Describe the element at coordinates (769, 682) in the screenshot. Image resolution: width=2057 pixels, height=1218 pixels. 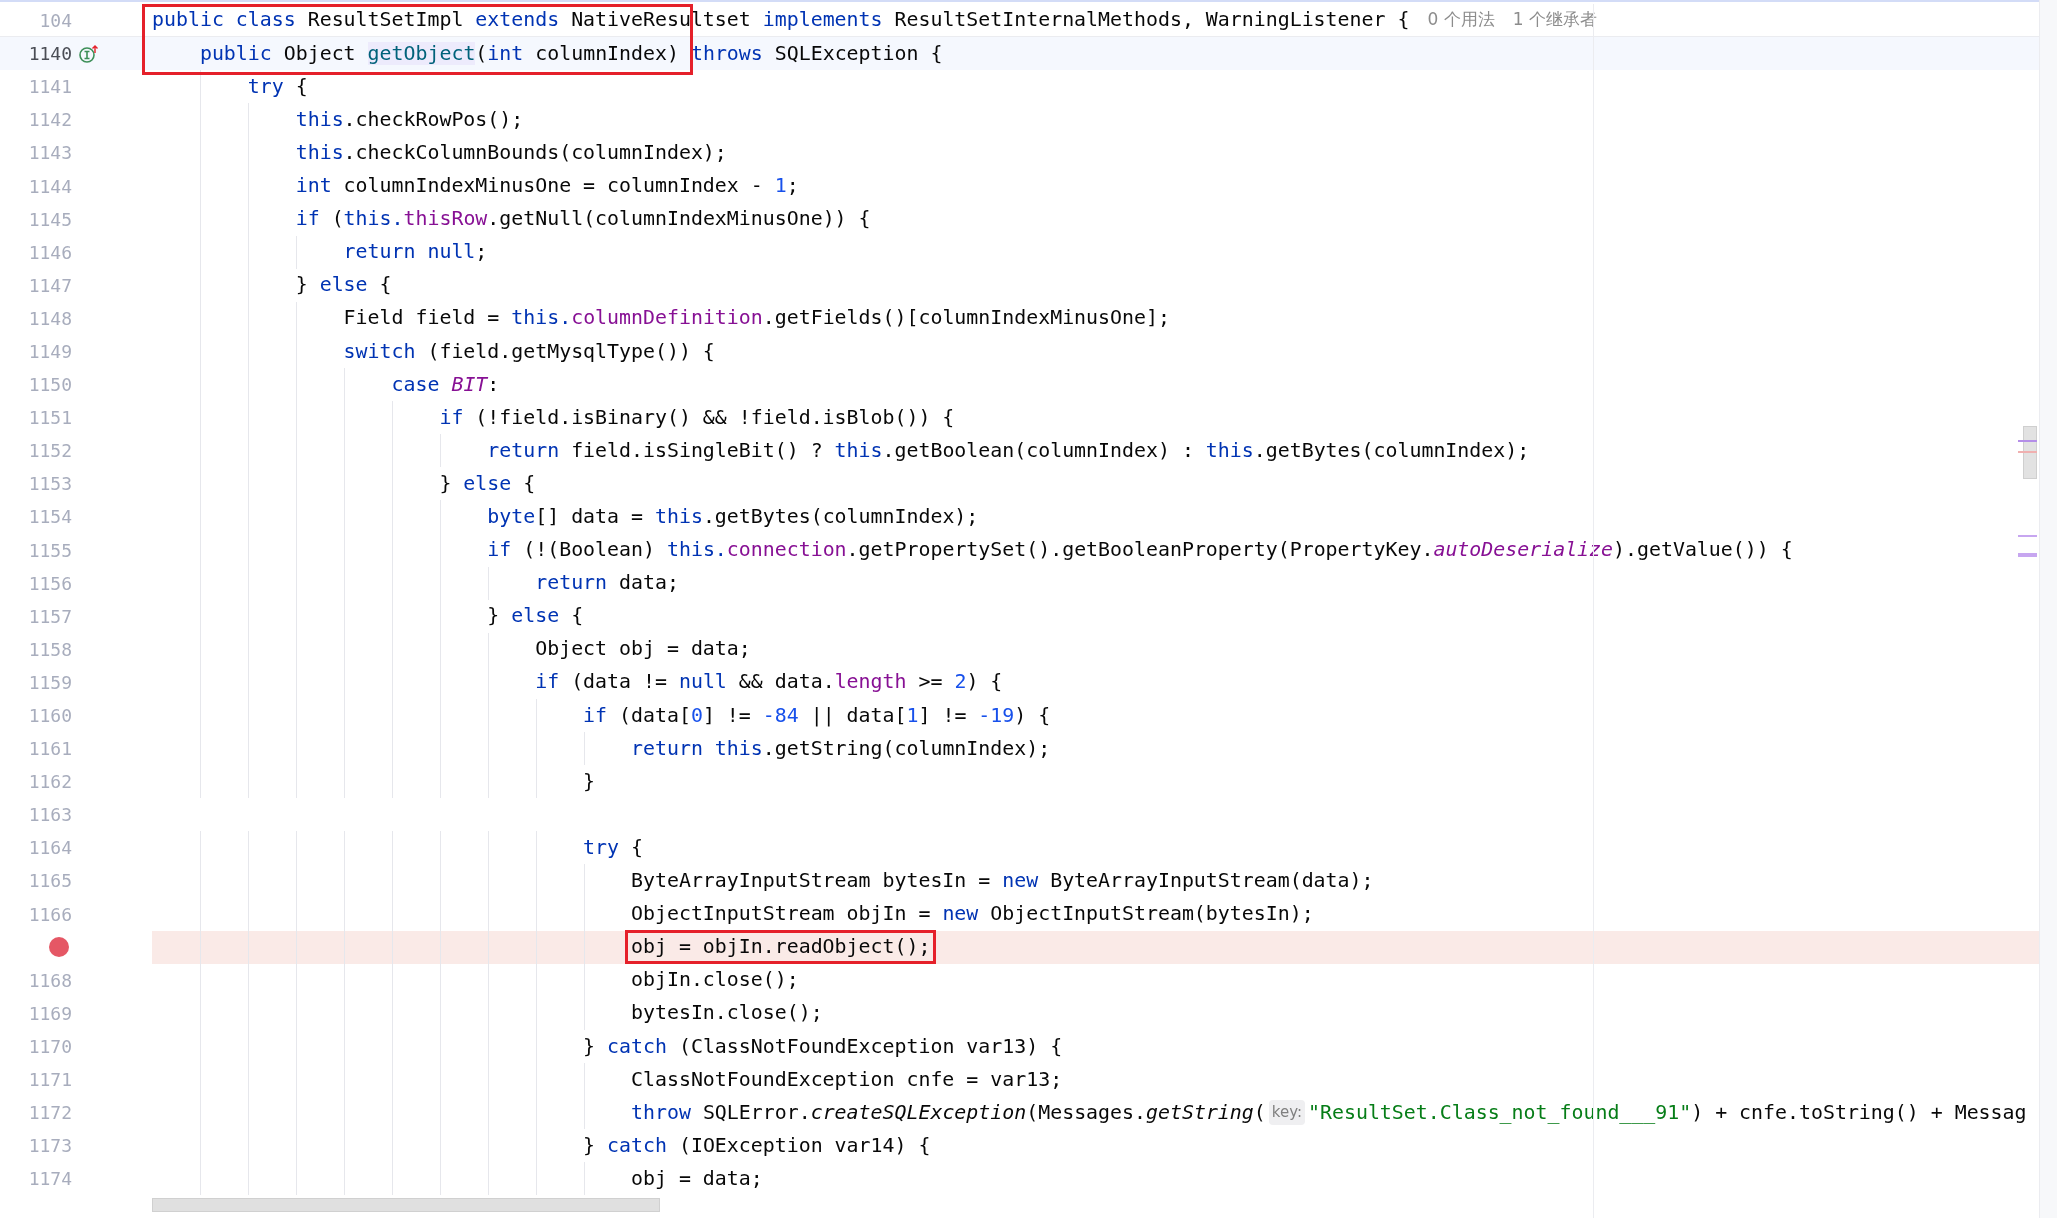
I see `code-text: if (data != null && data.length >= 2) {` at that location.